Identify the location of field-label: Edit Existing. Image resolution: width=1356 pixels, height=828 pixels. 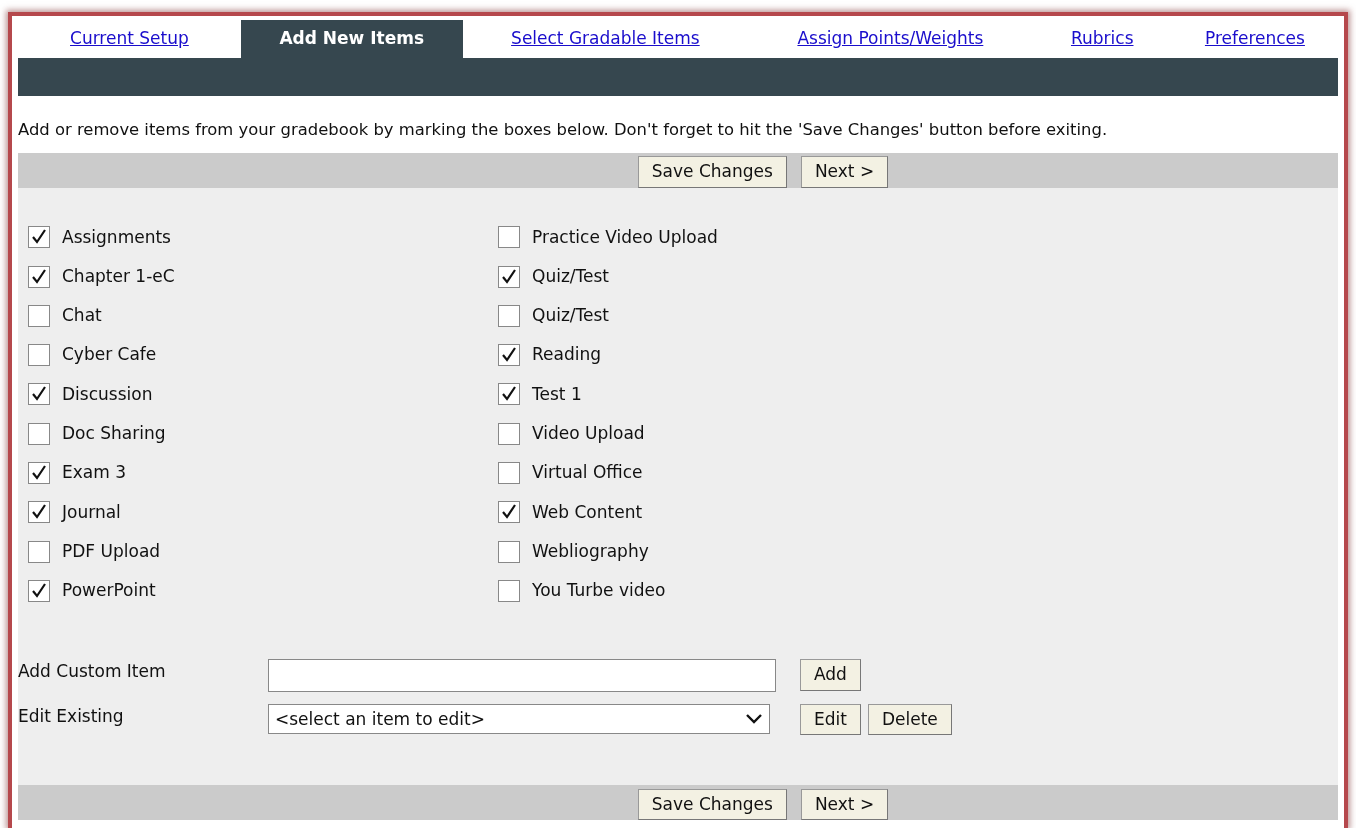
(71, 716).